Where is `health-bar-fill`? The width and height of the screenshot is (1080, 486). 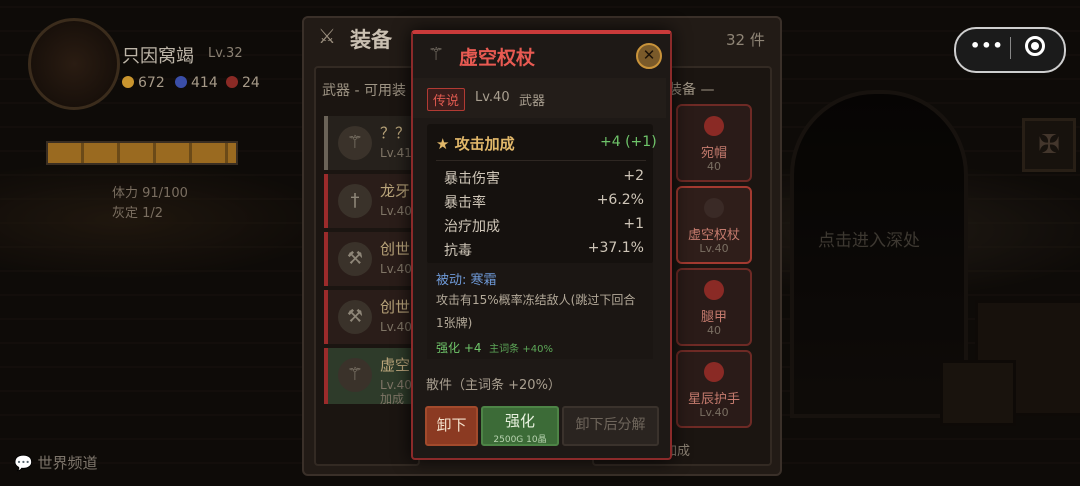
health-bar-fill is located at coordinates (142, 153).